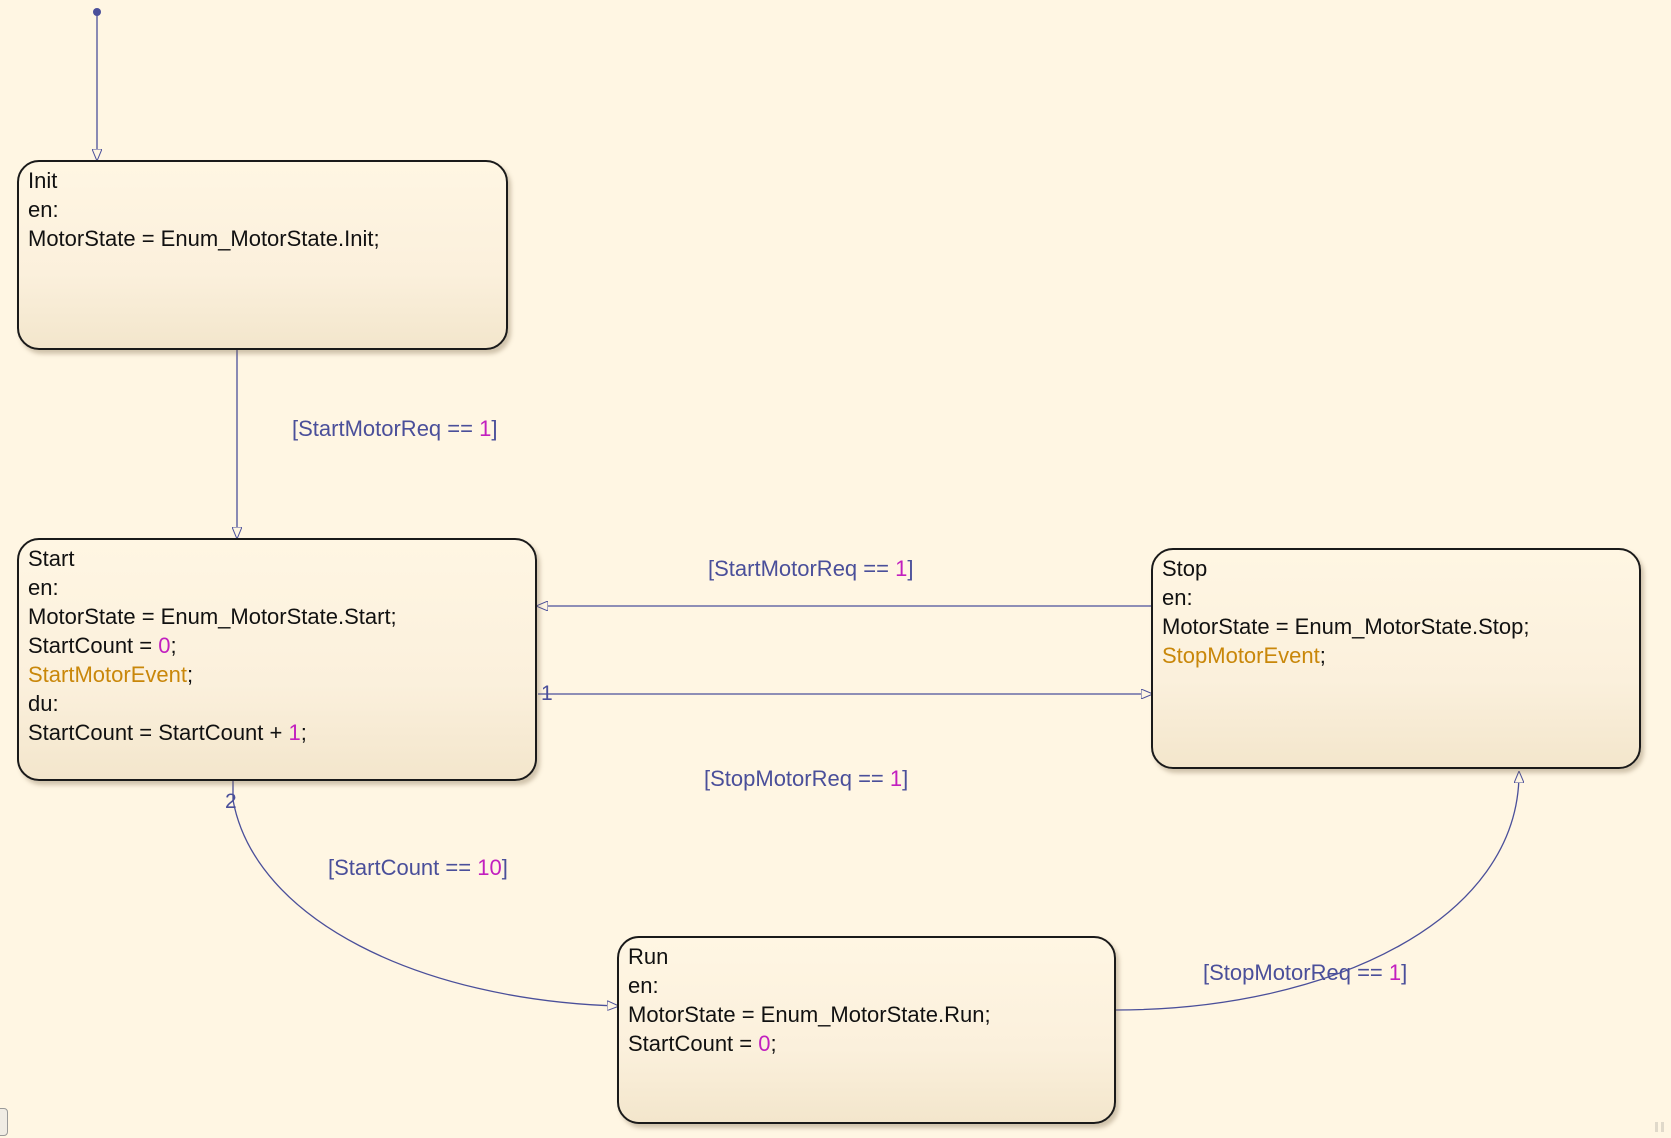 This screenshot has height=1138, width=1671. Describe the element at coordinates (51, 558) in the screenshot. I see `state-name: Start` at that location.